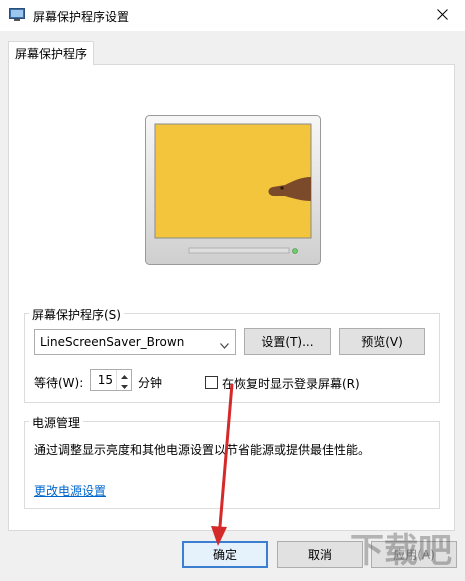  I want to click on ok-button: 确定, so click(225, 554).